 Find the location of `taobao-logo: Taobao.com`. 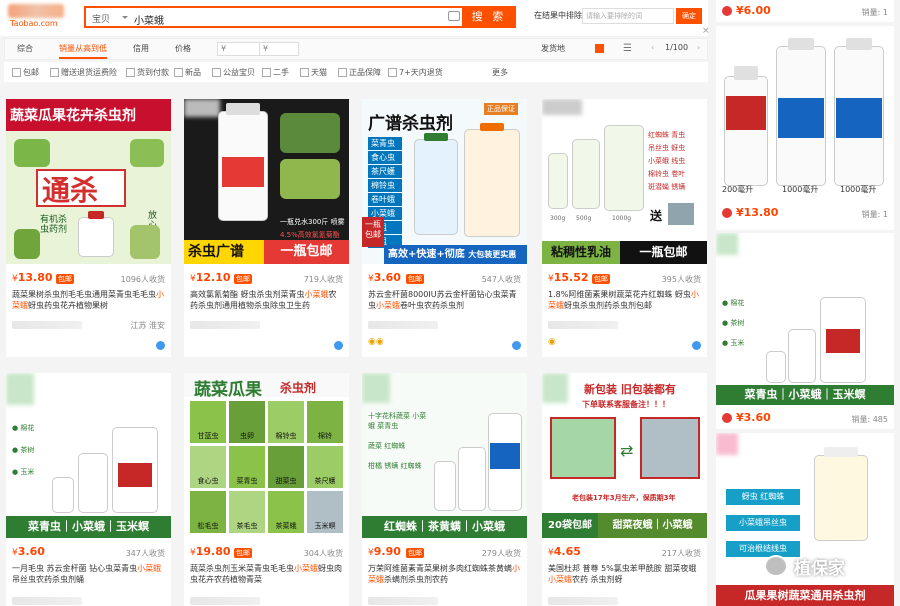

taobao-logo: Taobao.com is located at coordinates (39, 17).